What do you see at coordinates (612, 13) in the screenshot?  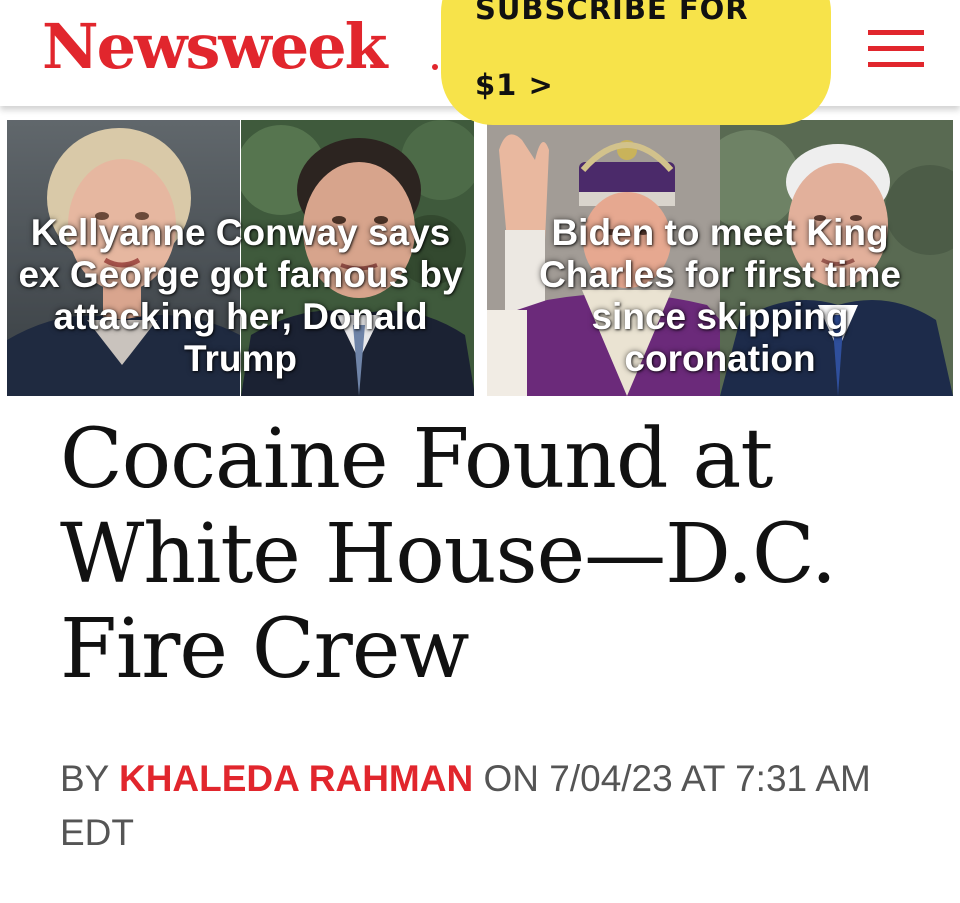 I see `subscribe-label: SUBSCRIBE FOR` at bounding box center [612, 13].